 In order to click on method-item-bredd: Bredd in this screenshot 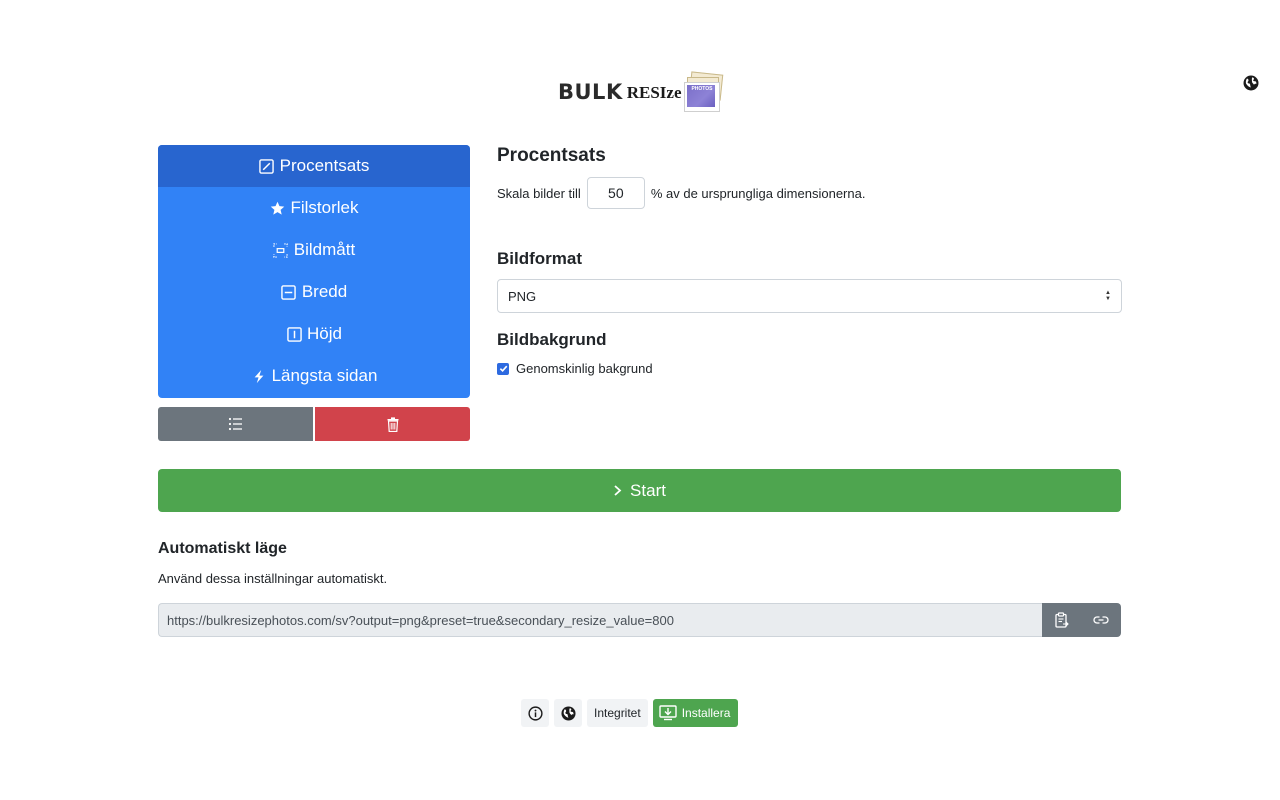, I will do `click(314, 292)`.